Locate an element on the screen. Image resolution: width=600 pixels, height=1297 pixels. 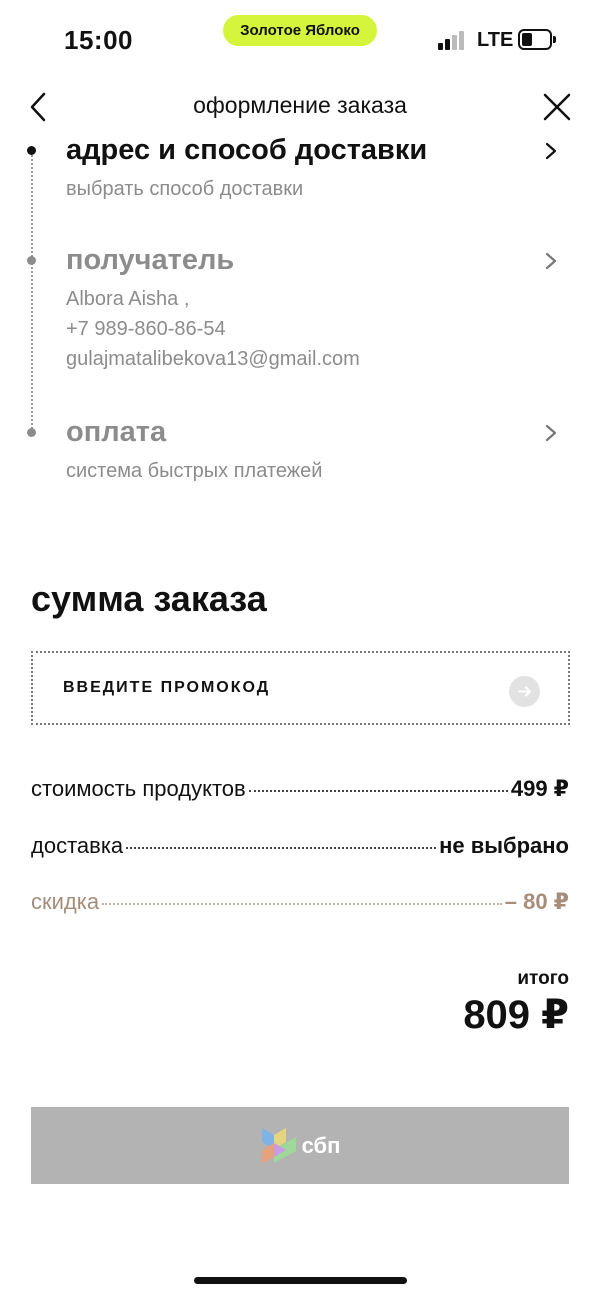
sbp-logo-icon is located at coordinates (278, 1145).